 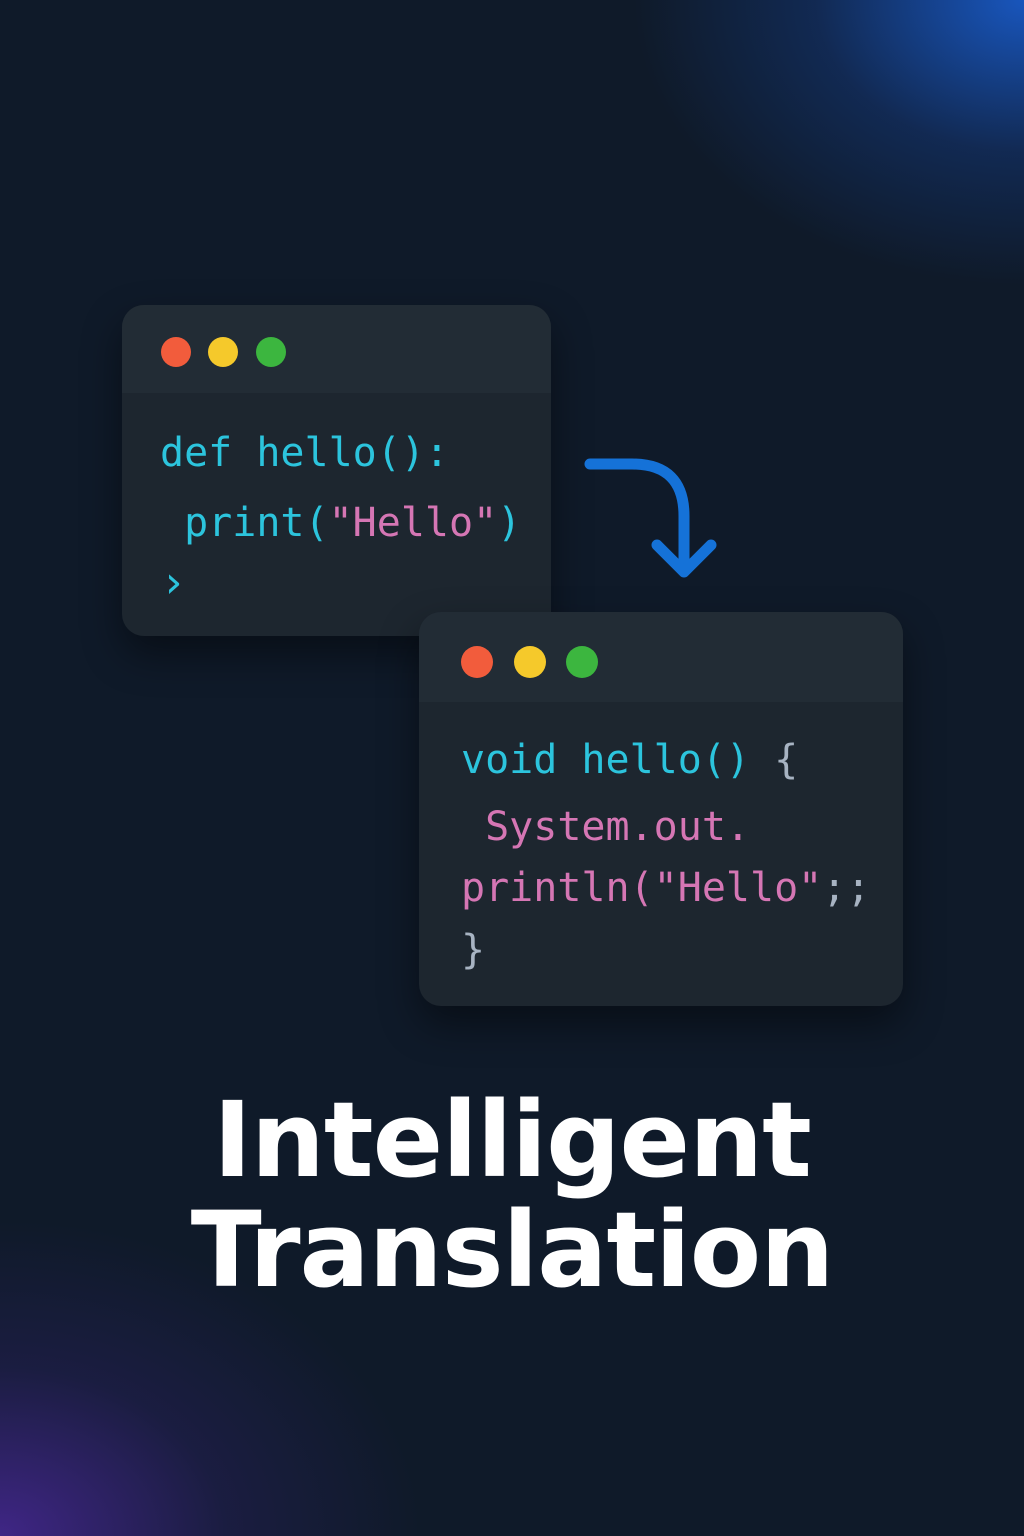 What do you see at coordinates (661, 657) in the screenshot?
I see `target-window-titlebar` at bounding box center [661, 657].